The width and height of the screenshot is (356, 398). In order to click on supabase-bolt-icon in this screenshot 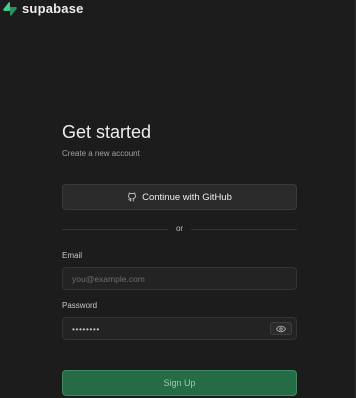, I will do `click(10, 9)`.